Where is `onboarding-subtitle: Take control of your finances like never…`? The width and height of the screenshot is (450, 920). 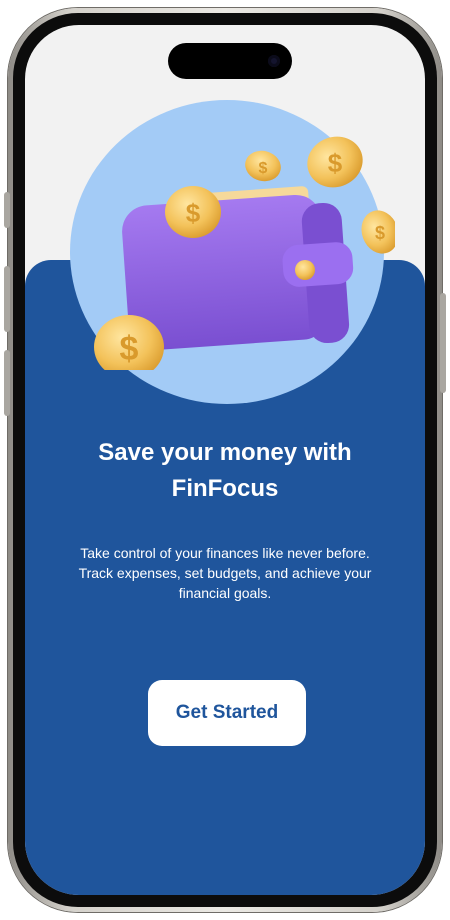 onboarding-subtitle: Take control of your finances like never… is located at coordinates (225, 573).